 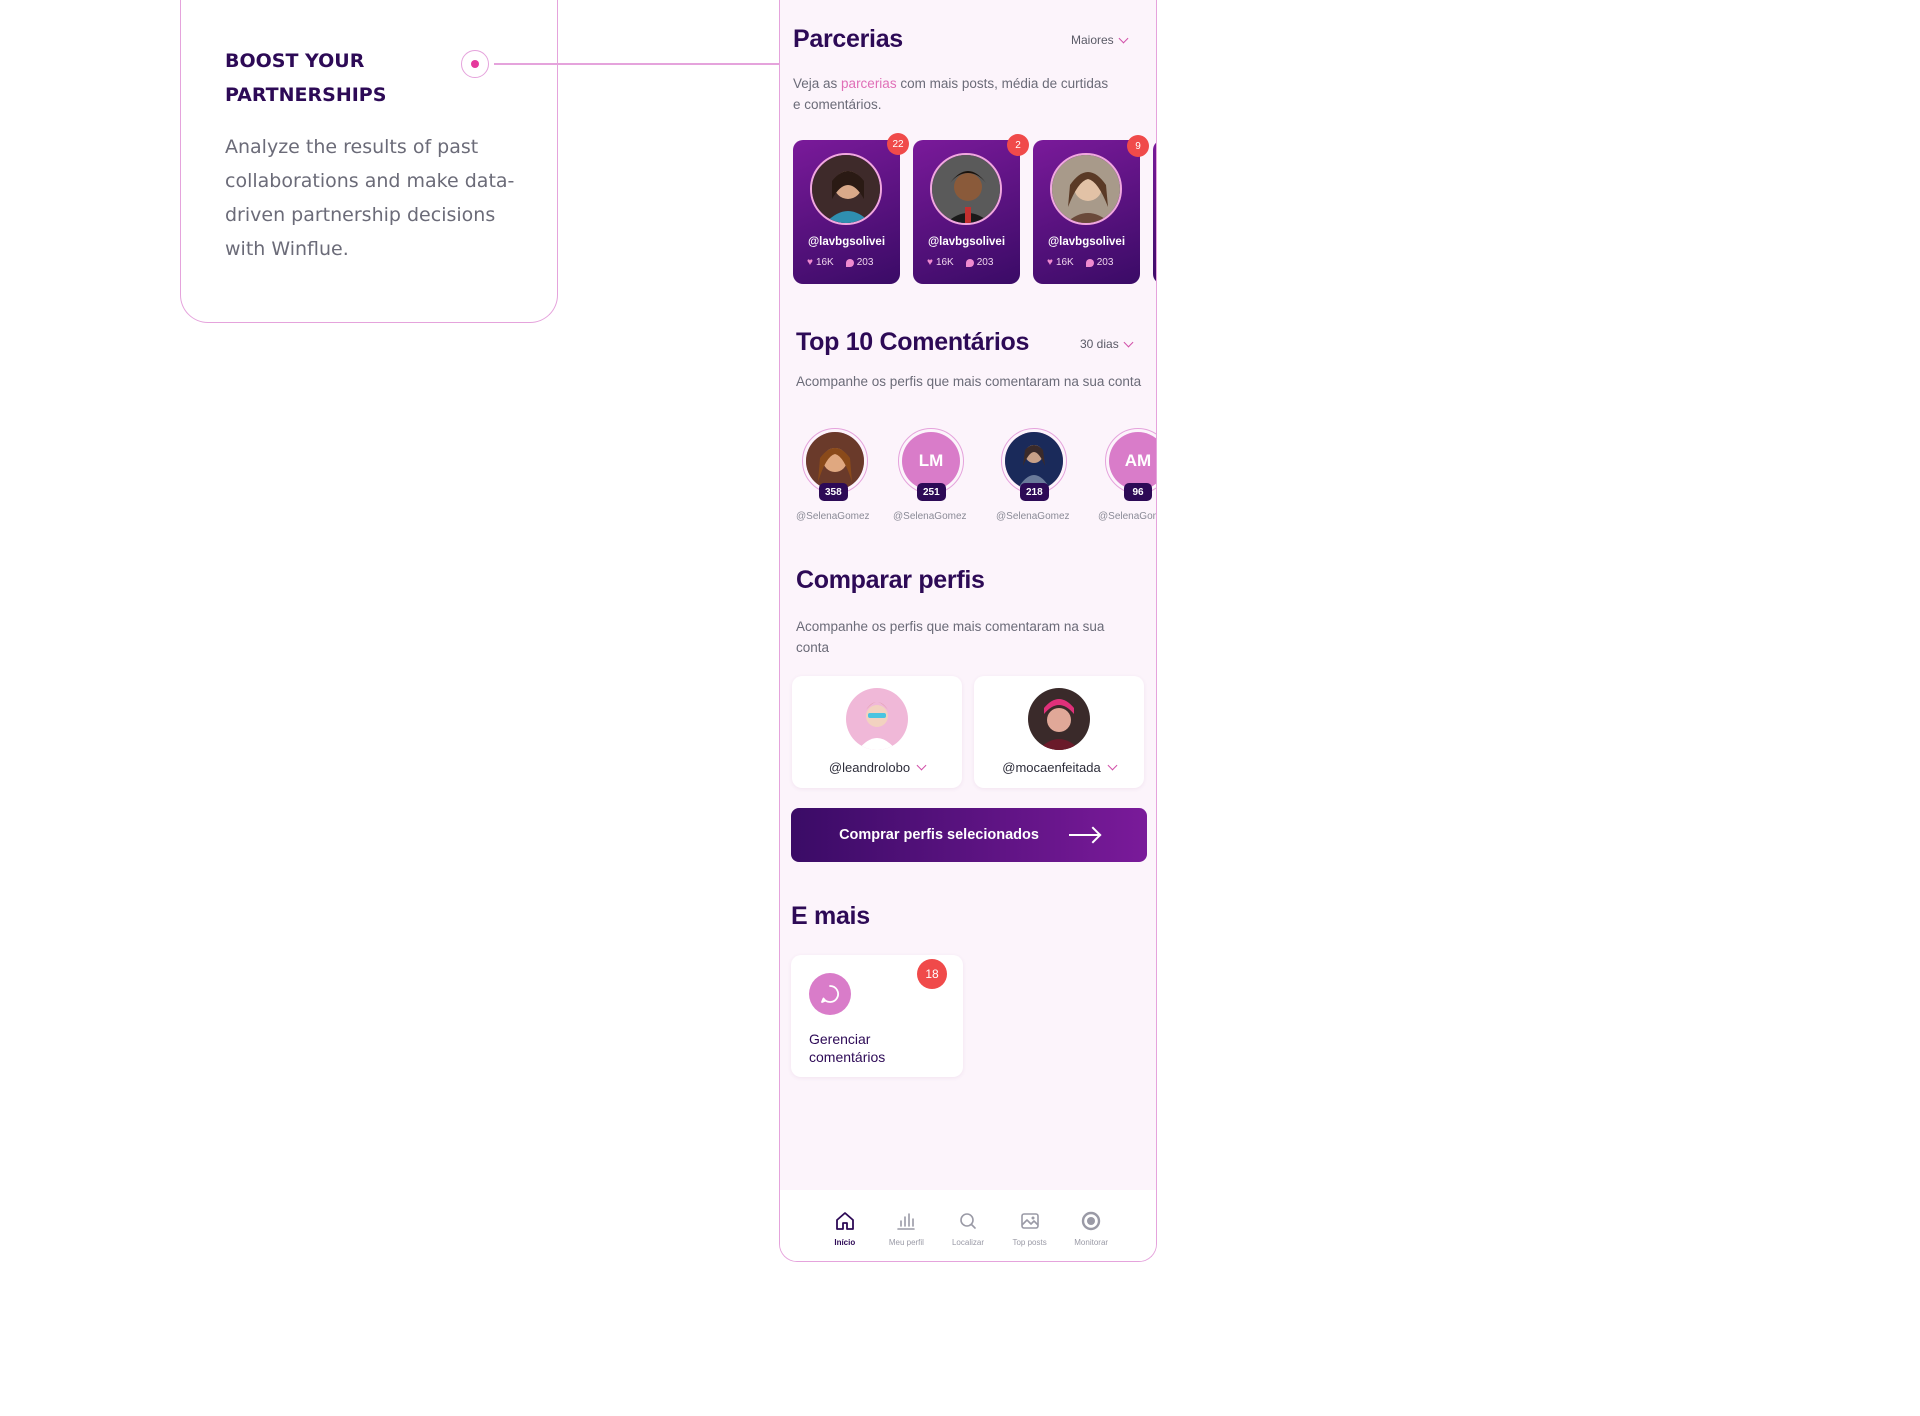 I want to click on partnerships-link: parcerias, so click(x=869, y=83).